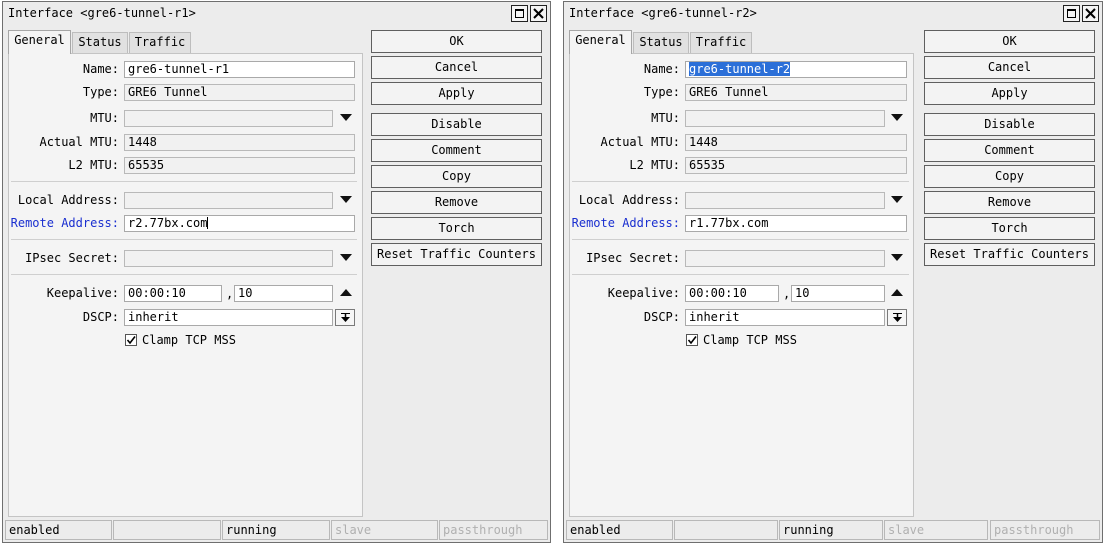  What do you see at coordinates (384, 530) in the screenshot?
I see `status-slave: slave` at bounding box center [384, 530].